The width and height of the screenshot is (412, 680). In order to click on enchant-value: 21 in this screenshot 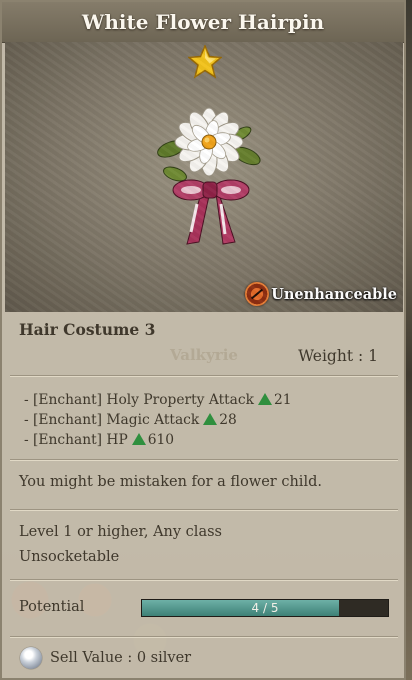, I will do `click(282, 400)`.